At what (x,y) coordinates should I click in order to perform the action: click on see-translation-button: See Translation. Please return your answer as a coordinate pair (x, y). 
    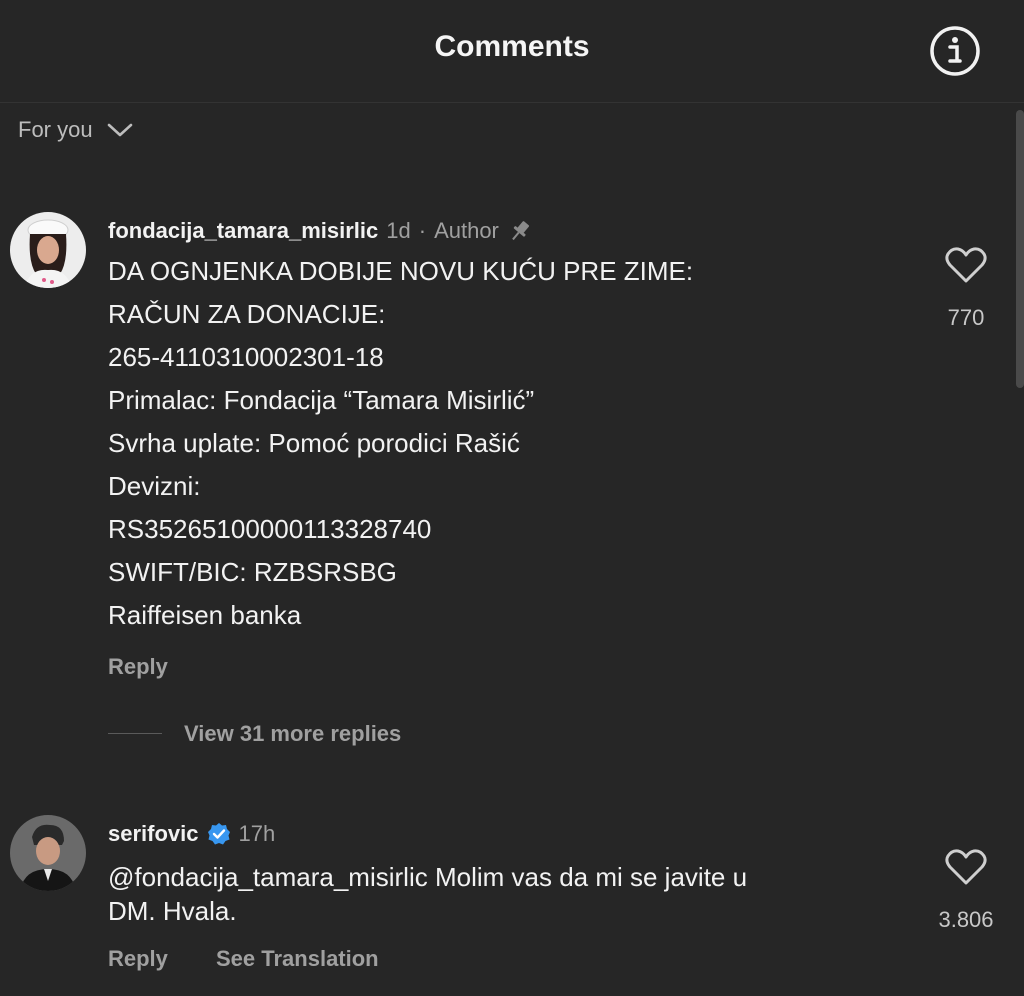
    Looking at the image, I should click on (297, 959).